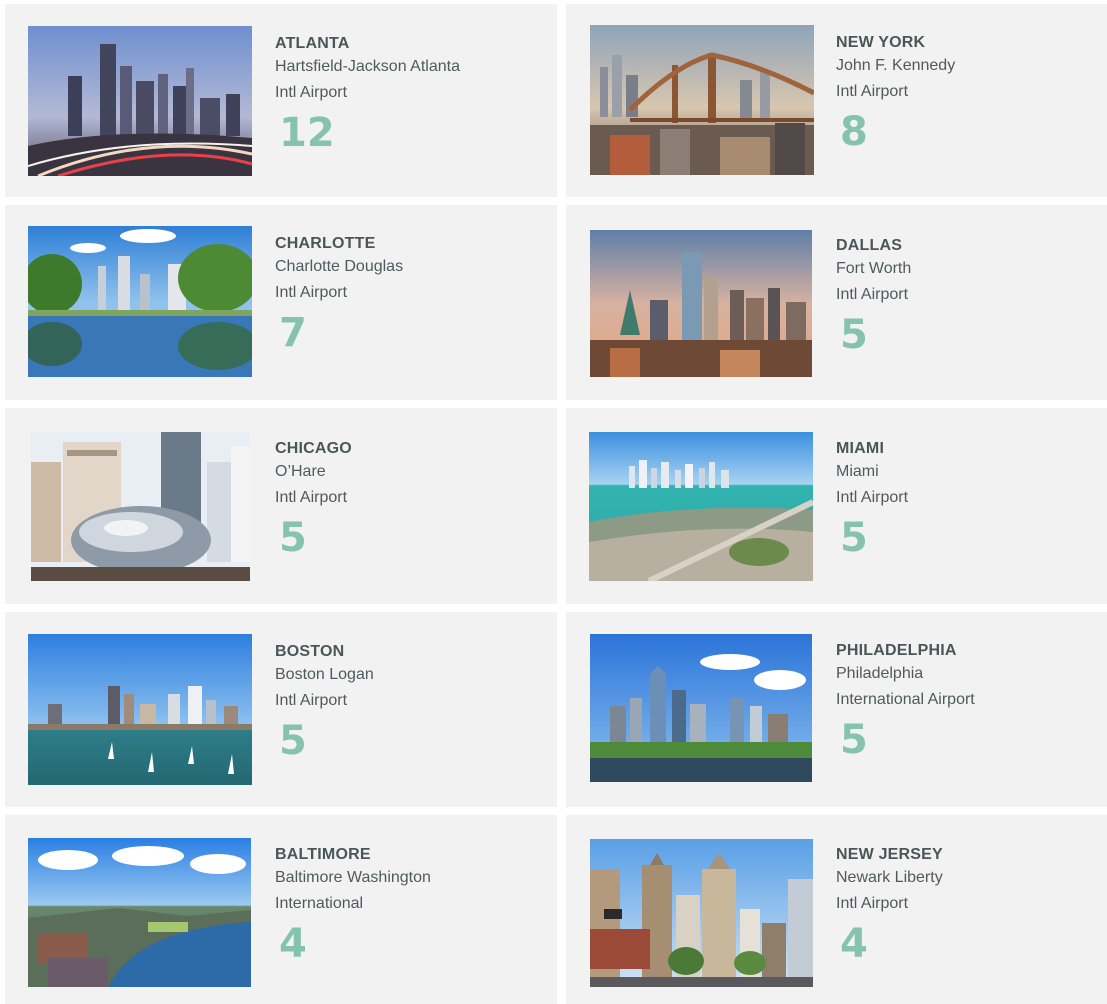 The height and width of the screenshot is (1004, 1107). I want to click on airport-name: Miami, so click(857, 471).